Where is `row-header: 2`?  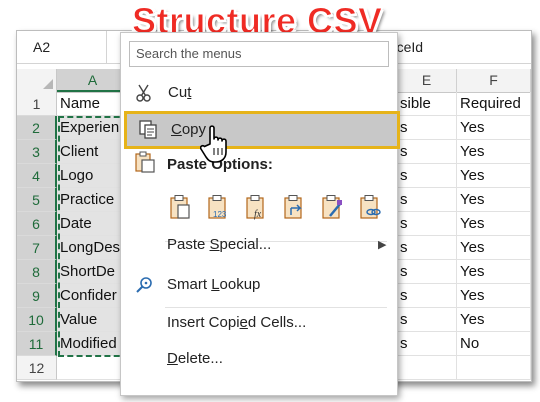 row-header: 2 is located at coordinates (37, 128).